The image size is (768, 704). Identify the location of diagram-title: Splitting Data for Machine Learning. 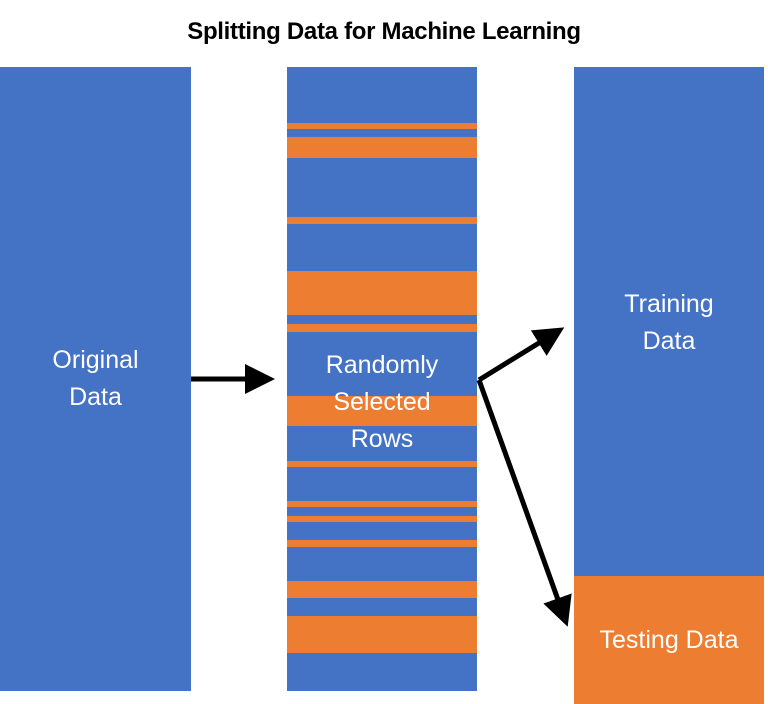
(384, 31).